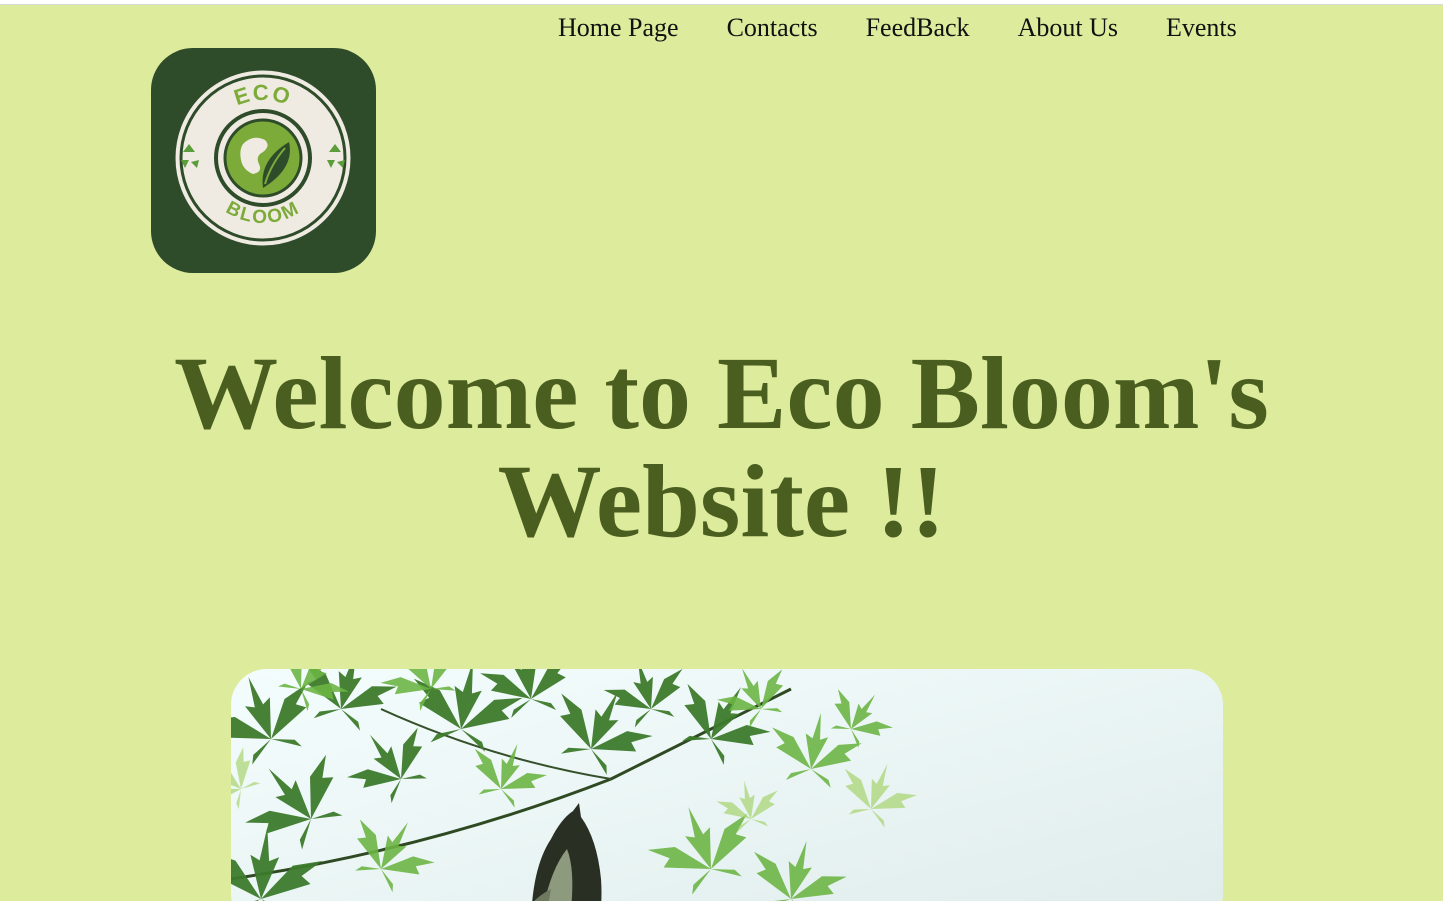 This screenshot has width=1443, height=901. I want to click on nav-contacts: Contacts, so click(772, 28).